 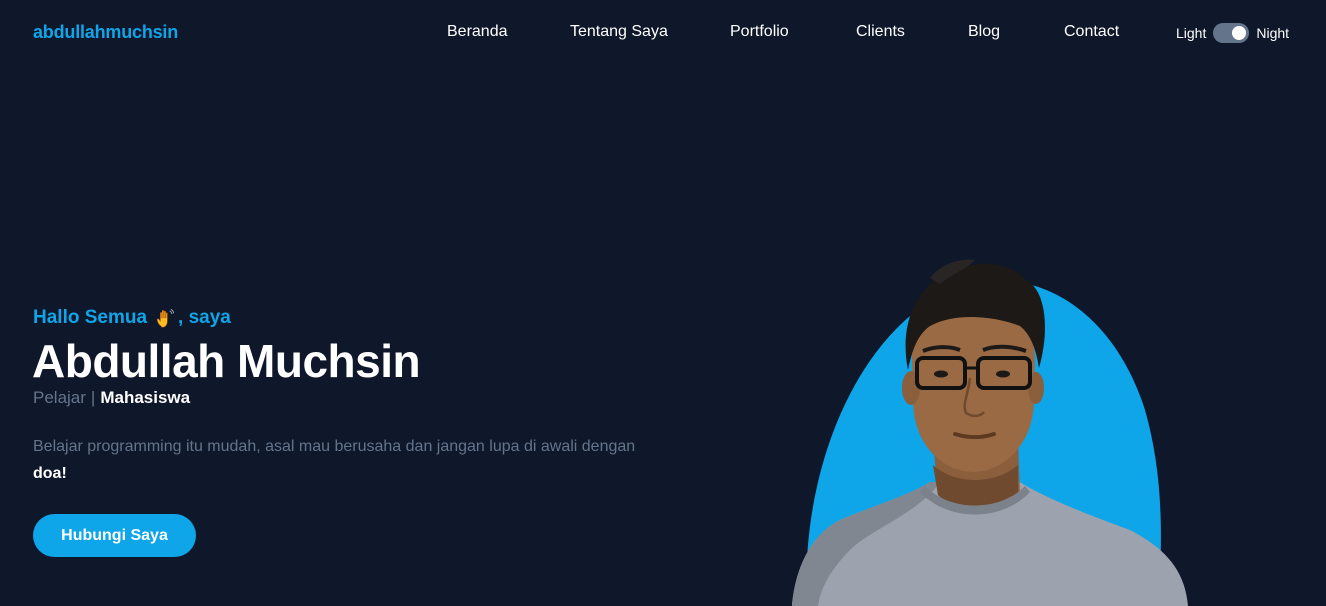 What do you see at coordinates (477, 32) in the screenshot?
I see `nav-link-beranda: Beranda` at bounding box center [477, 32].